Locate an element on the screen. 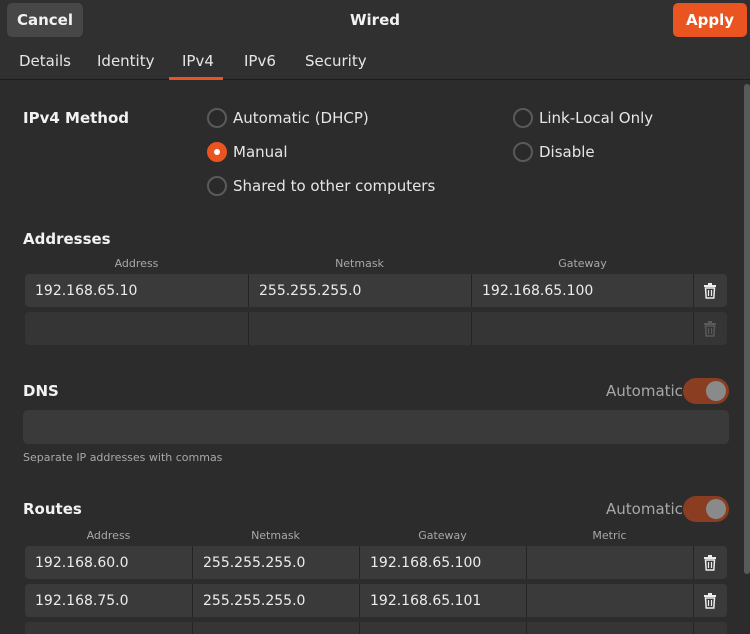 The height and width of the screenshot is (634, 750). radio-disable: Disable is located at coordinates (554, 152).